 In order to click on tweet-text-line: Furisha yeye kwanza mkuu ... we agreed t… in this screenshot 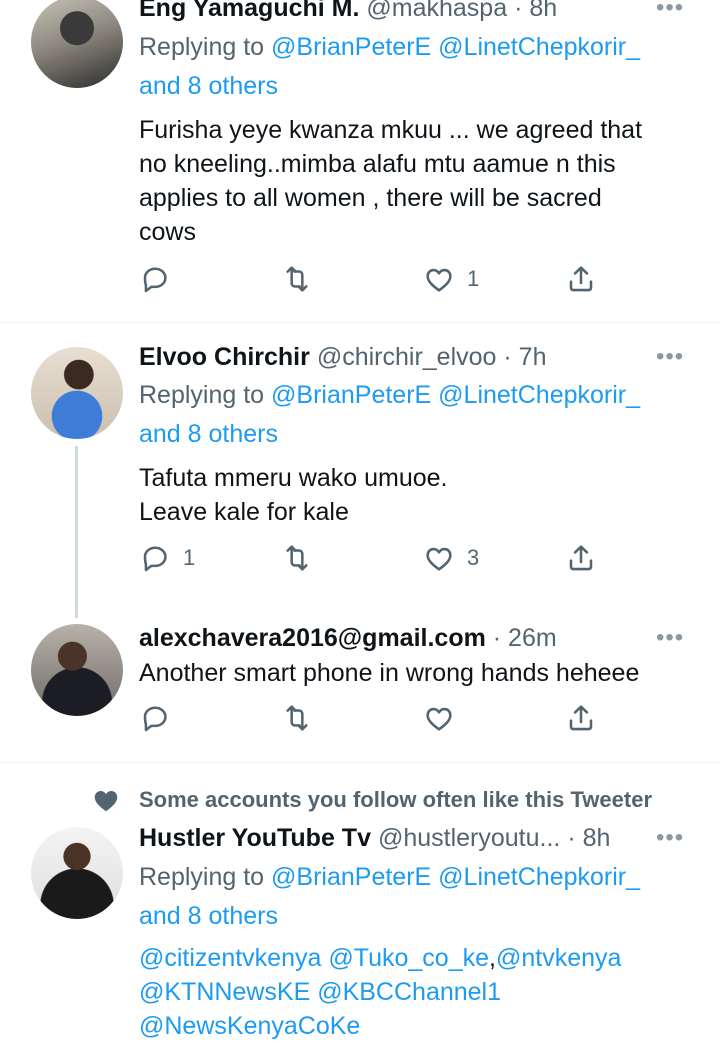, I will do `click(391, 130)`.